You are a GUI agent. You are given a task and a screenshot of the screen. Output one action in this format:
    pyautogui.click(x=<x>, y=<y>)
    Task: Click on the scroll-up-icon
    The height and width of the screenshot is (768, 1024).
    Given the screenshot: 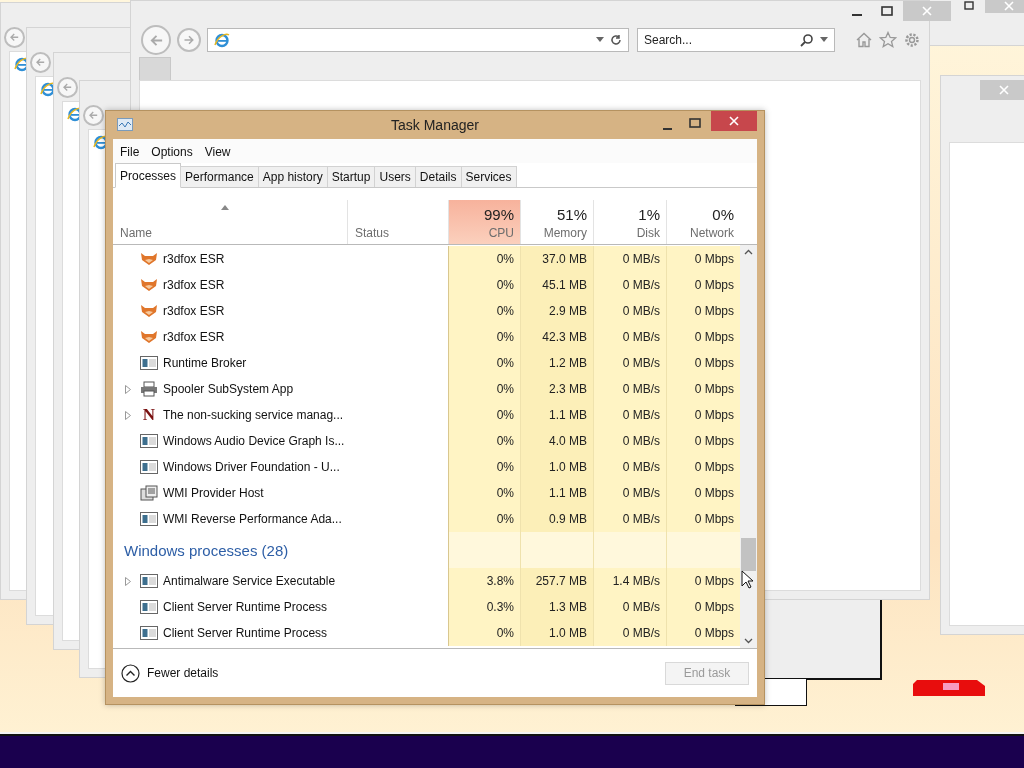 What is the action you would take?
    pyautogui.click(x=748, y=252)
    